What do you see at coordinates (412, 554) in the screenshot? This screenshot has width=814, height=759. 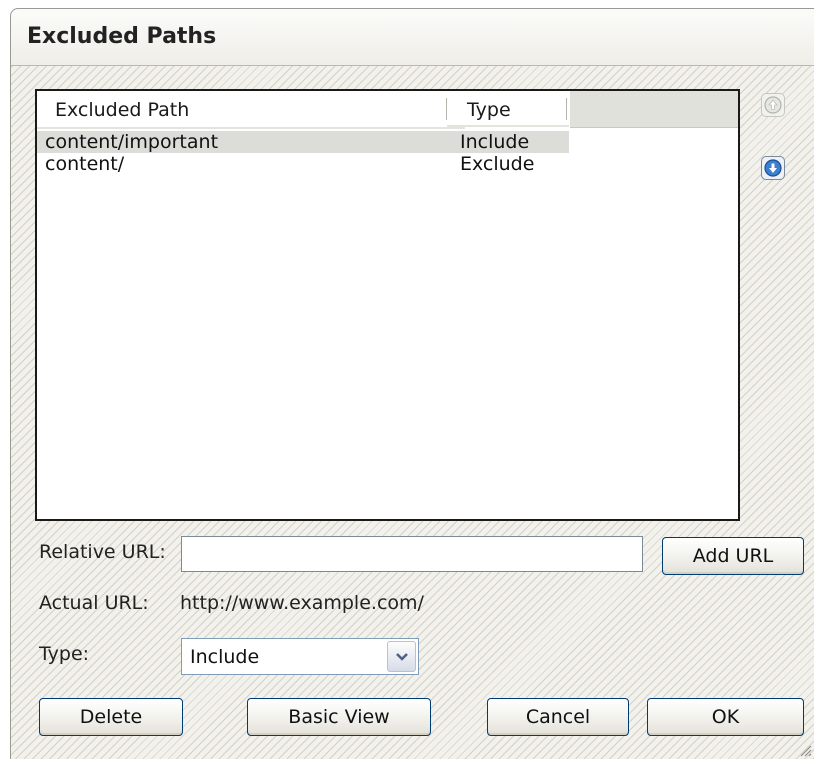 I see `relative-url-input` at bounding box center [412, 554].